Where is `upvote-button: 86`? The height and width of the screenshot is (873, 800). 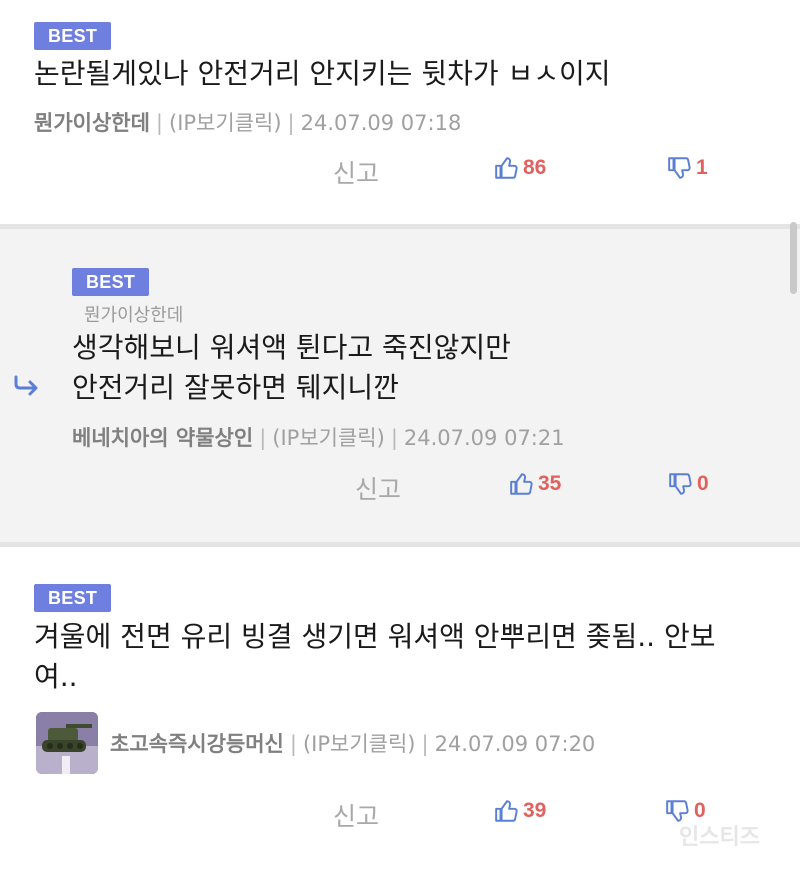 upvote-button: 86 is located at coordinates (520, 168).